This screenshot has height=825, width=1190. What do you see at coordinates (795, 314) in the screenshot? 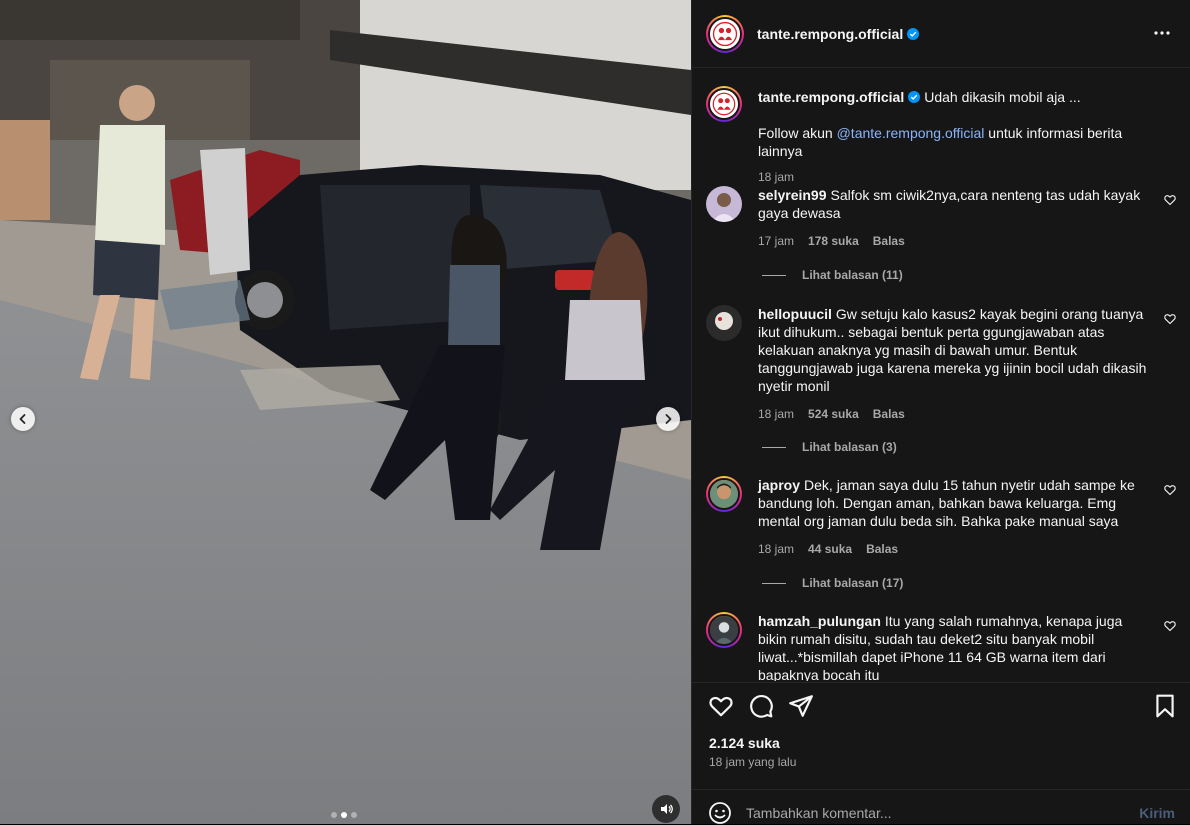
I see `comment-username: hellopuucil` at bounding box center [795, 314].